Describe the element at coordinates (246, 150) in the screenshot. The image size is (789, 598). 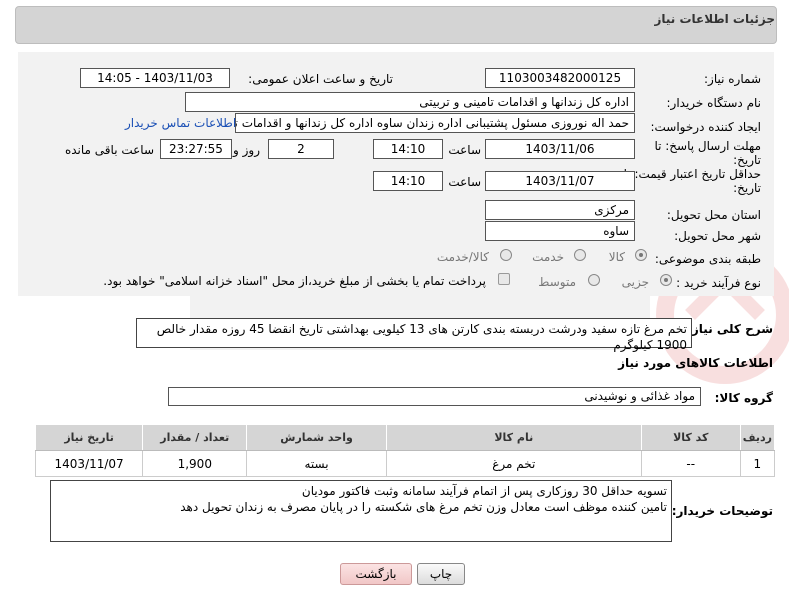
I see `days-label: روز و` at that location.